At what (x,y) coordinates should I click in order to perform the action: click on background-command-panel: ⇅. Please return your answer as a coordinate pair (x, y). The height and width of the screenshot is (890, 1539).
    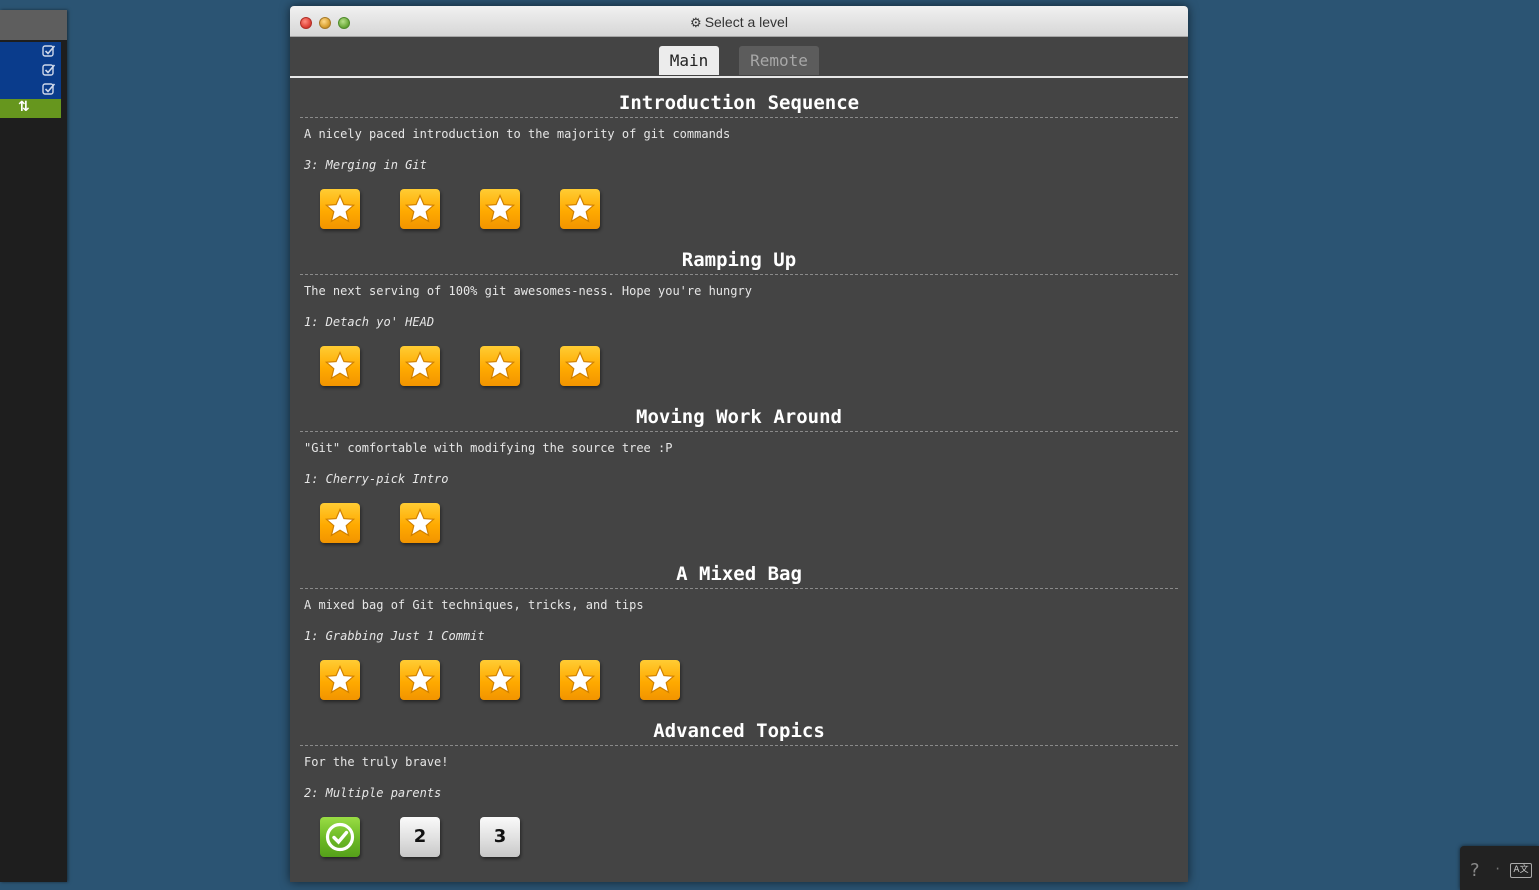
    Looking at the image, I should click on (33, 446).